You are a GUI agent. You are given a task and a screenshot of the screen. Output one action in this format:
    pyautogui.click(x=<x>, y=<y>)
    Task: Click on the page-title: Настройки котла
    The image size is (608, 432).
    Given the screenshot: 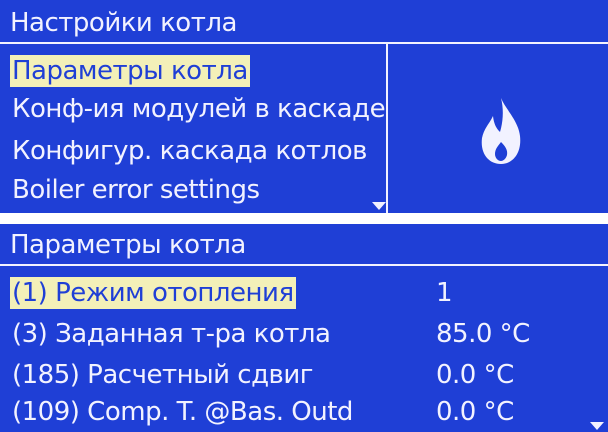 What is the action you would take?
    pyautogui.click(x=123, y=23)
    